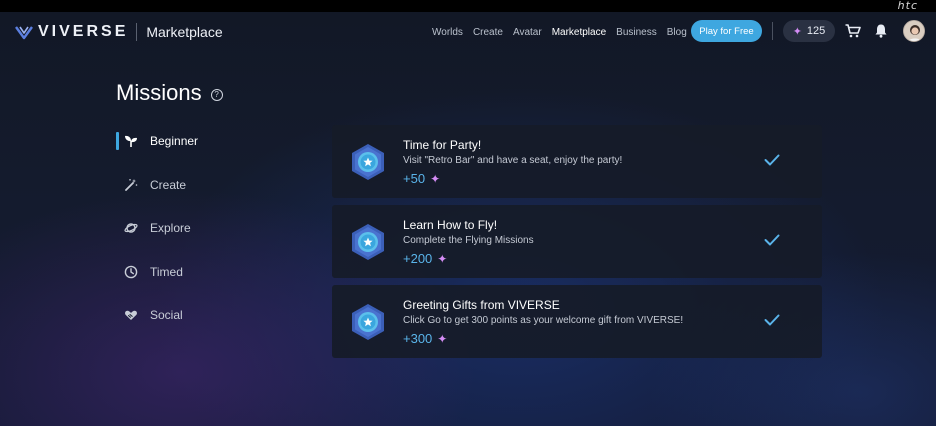  I want to click on mission-reward: +200 ✦, so click(425, 258).